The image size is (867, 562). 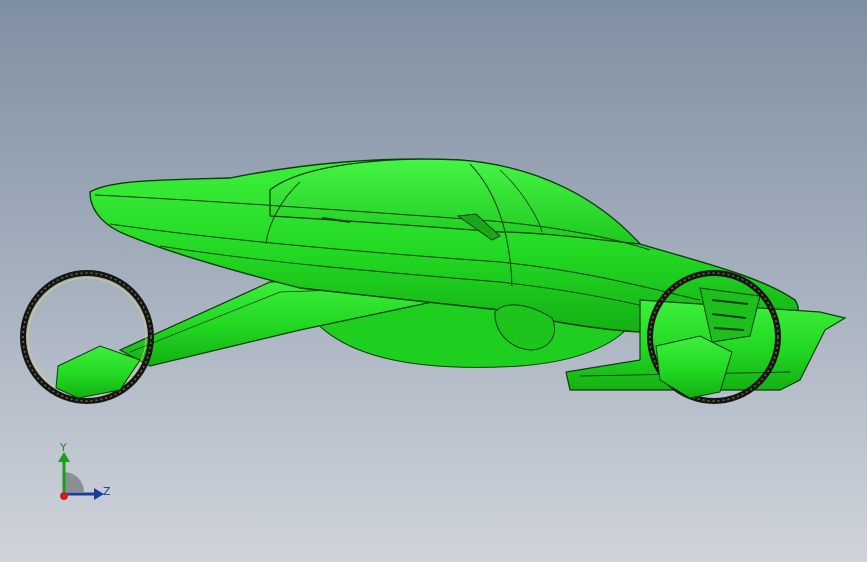 What do you see at coordinates (87, 337) in the screenshot?
I see `rear-wheel` at bounding box center [87, 337].